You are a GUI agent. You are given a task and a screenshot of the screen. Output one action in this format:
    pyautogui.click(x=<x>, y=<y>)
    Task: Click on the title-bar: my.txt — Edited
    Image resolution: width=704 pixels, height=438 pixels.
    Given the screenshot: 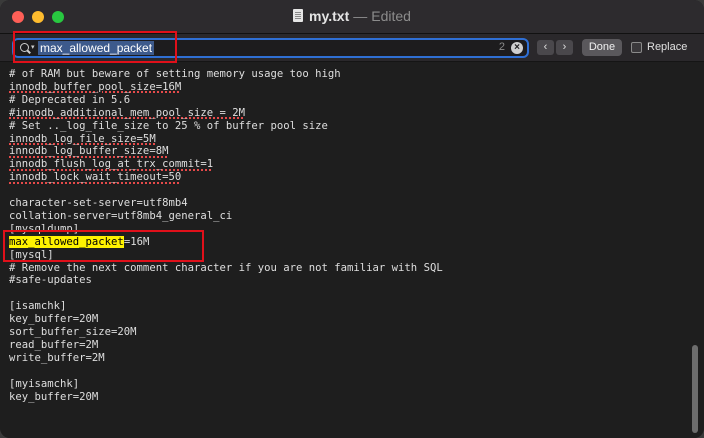 What is the action you would take?
    pyautogui.click(x=352, y=17)
    